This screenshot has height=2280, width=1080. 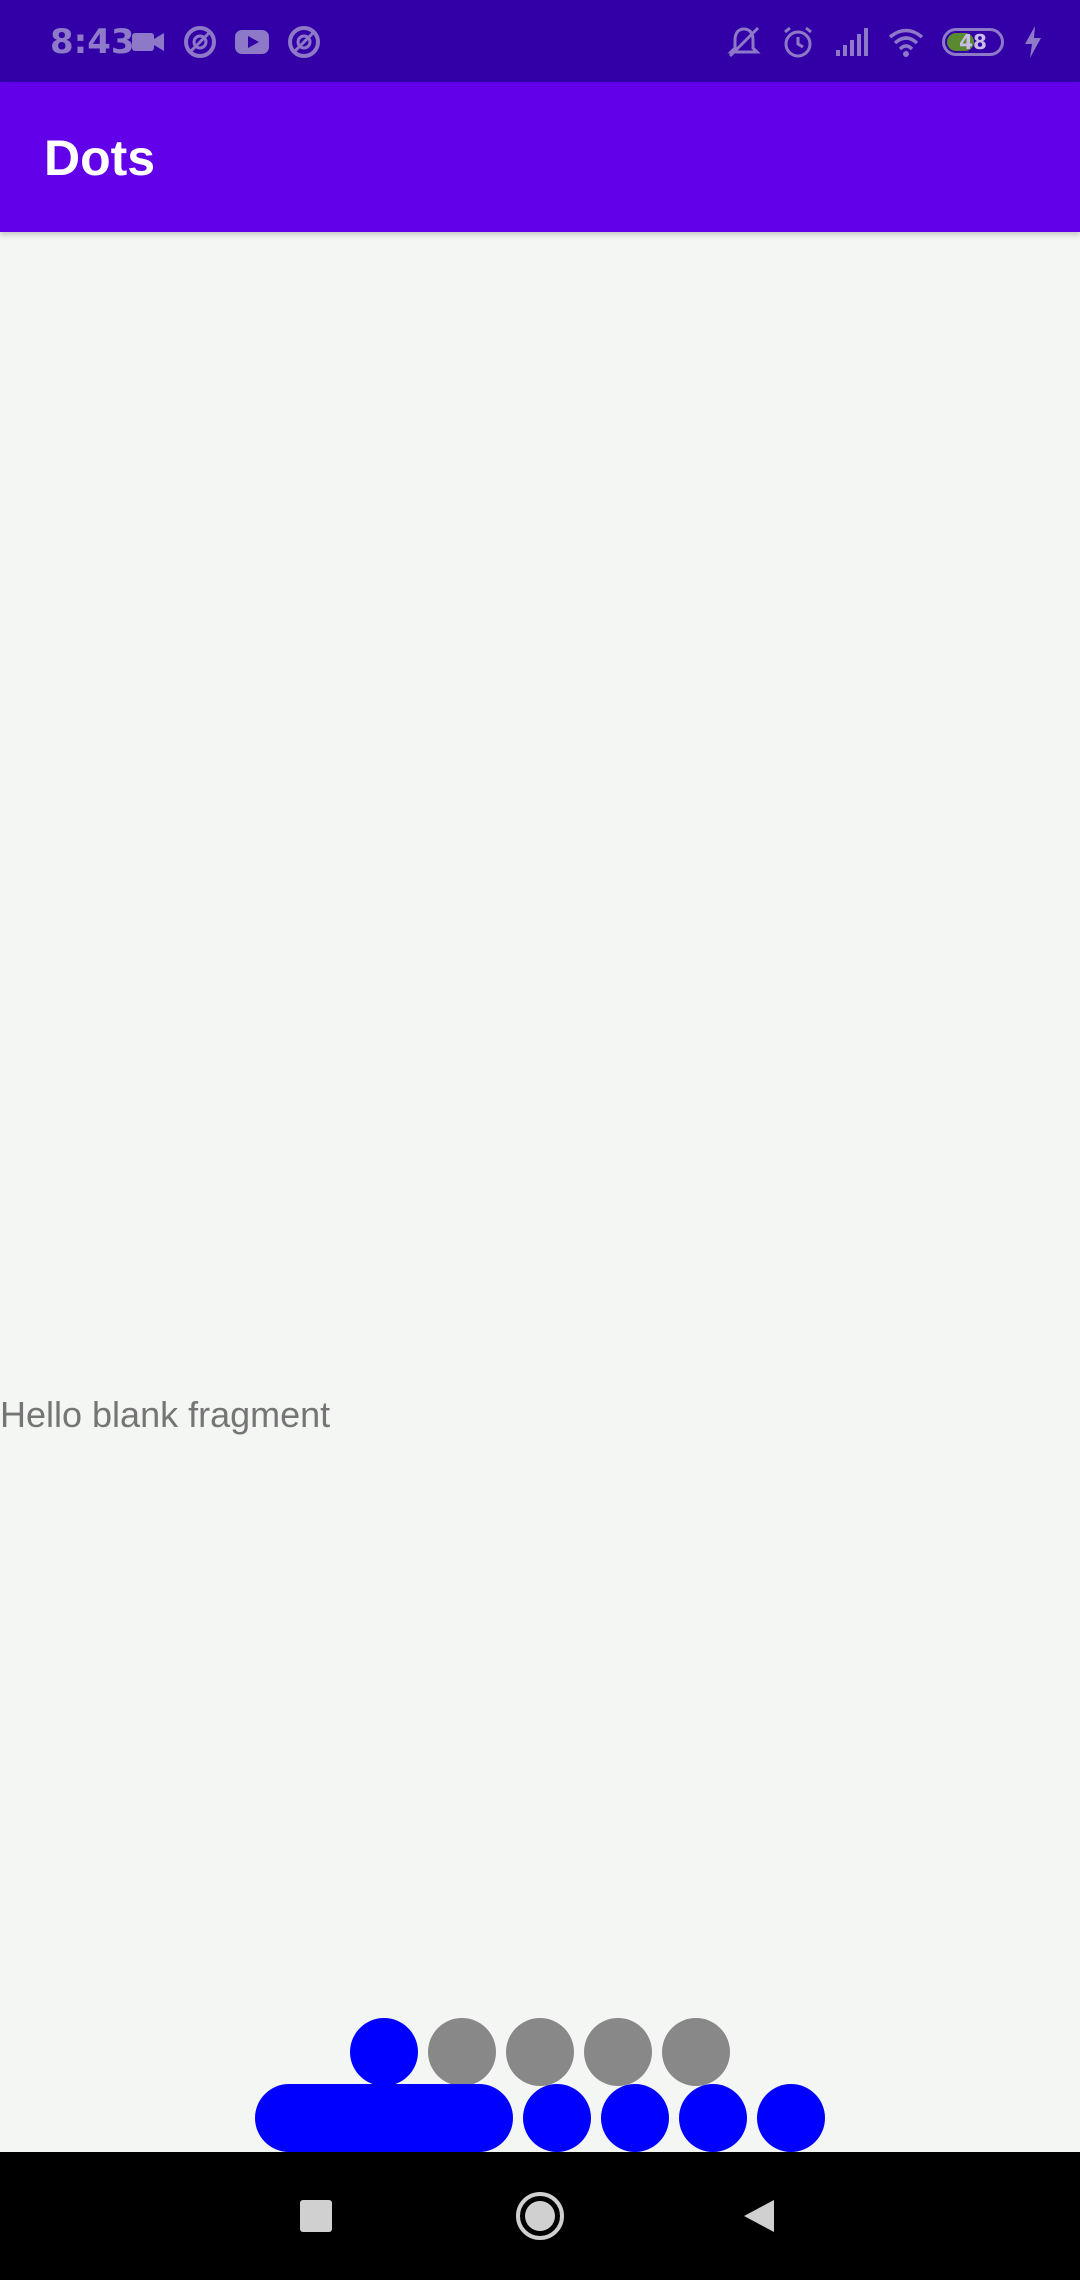 I want to click on wifi-icon, so click(x=906, y=42).